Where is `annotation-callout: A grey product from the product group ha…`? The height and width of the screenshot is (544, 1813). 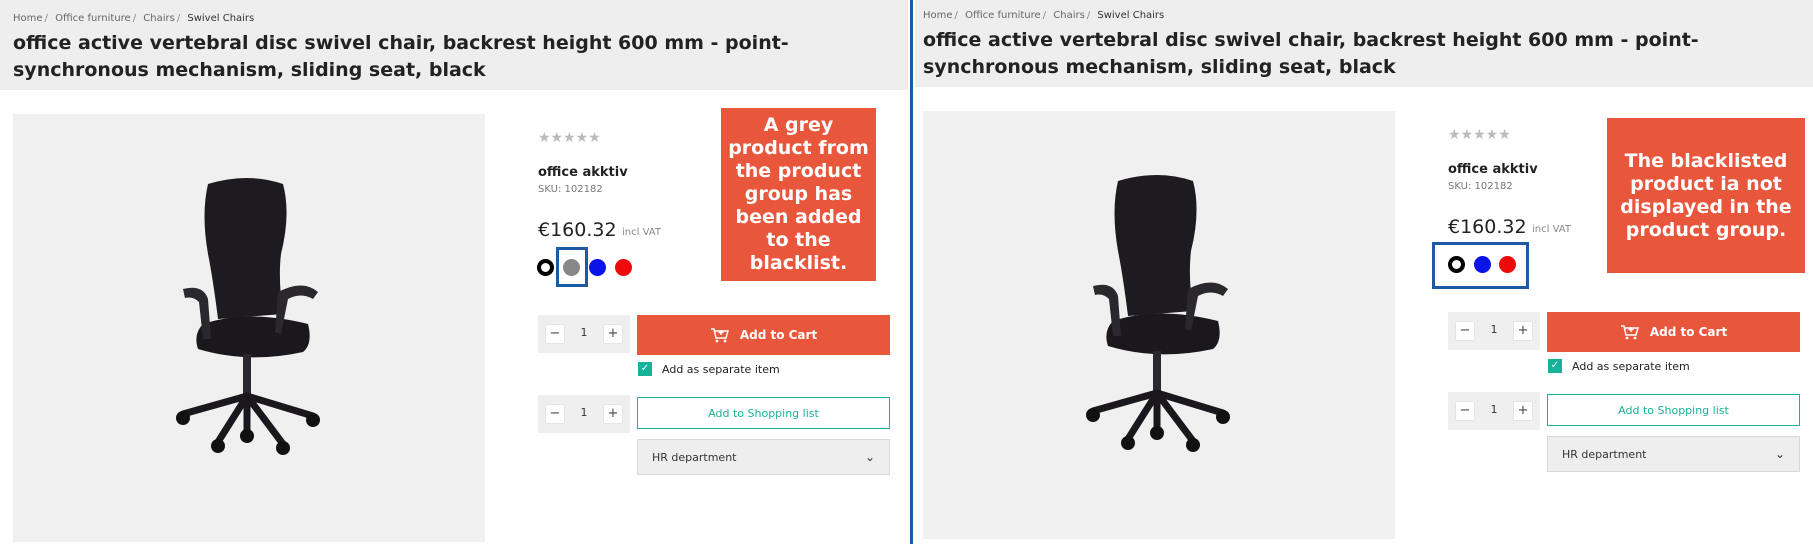 annotation-callout: A grey product from the product group ha… is located at coordinates (798, 194).